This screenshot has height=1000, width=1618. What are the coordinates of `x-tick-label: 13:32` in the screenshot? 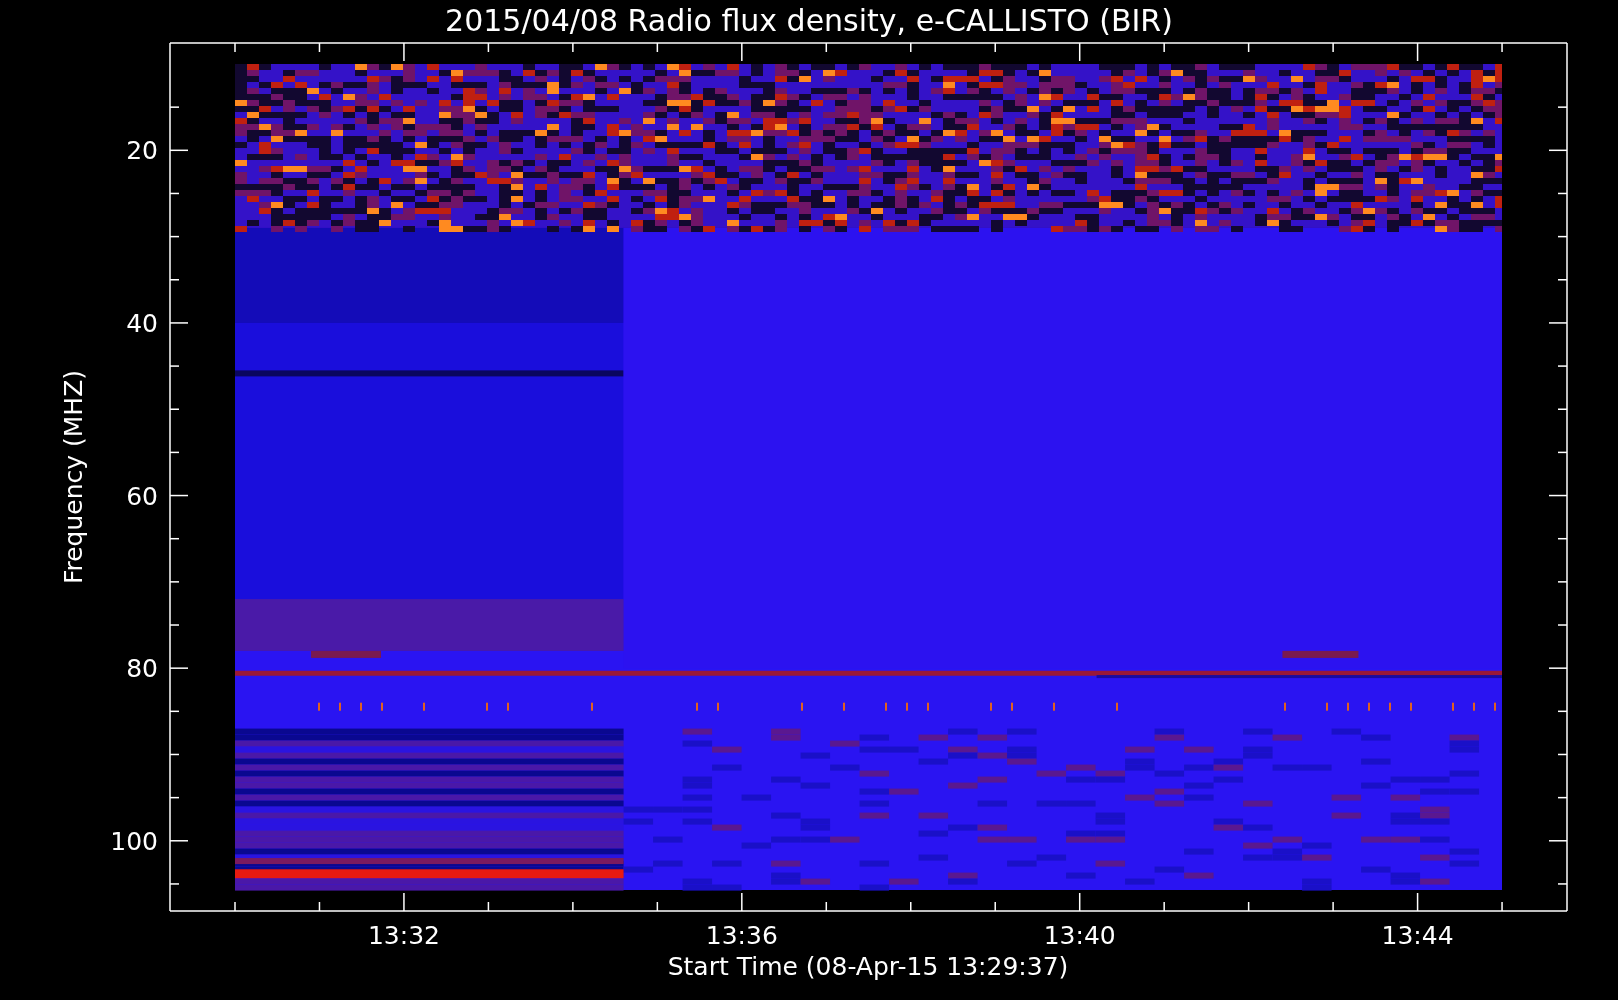 It's located at (403, 935).